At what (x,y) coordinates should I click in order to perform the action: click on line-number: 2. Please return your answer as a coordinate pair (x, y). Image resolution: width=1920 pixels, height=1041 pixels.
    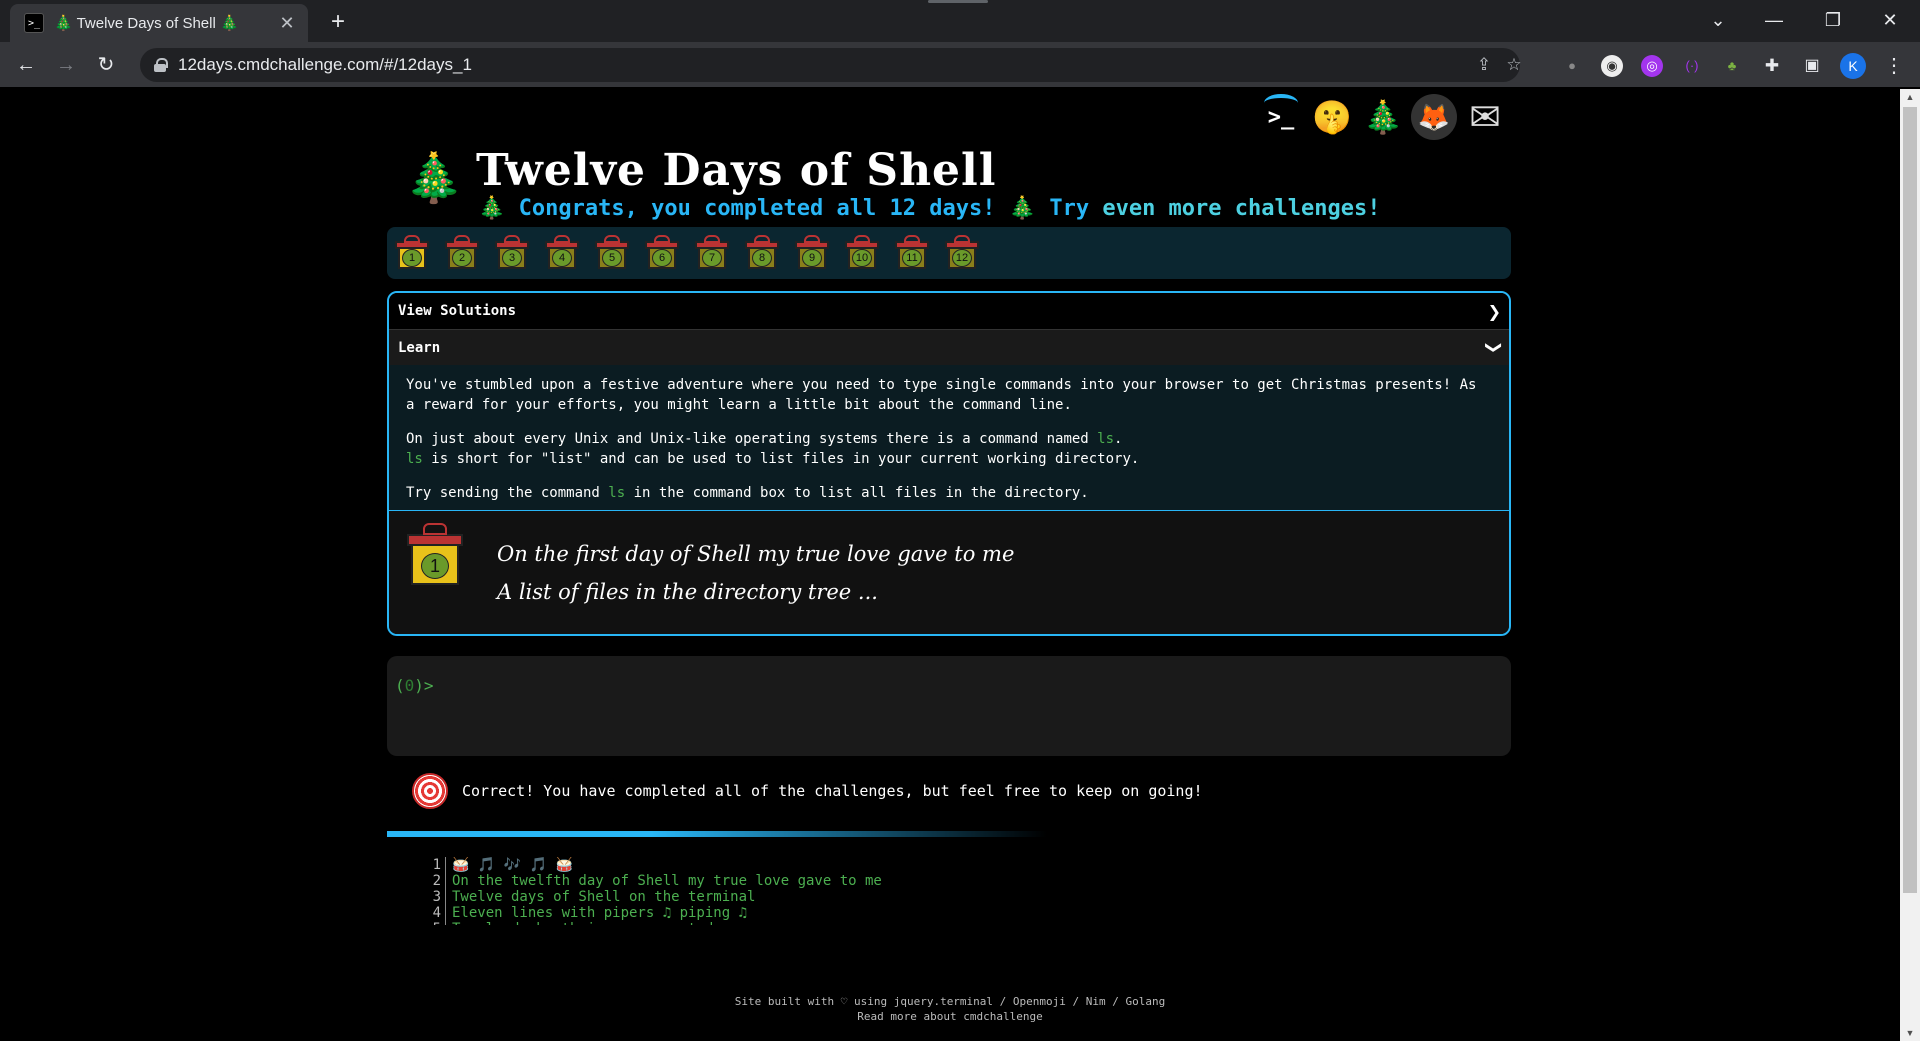
    Looking at the image, I should click on (438, 881).